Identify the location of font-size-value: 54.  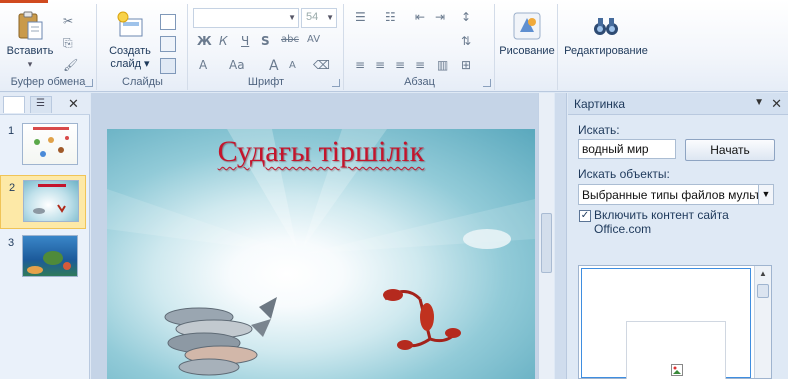
(312, 17).